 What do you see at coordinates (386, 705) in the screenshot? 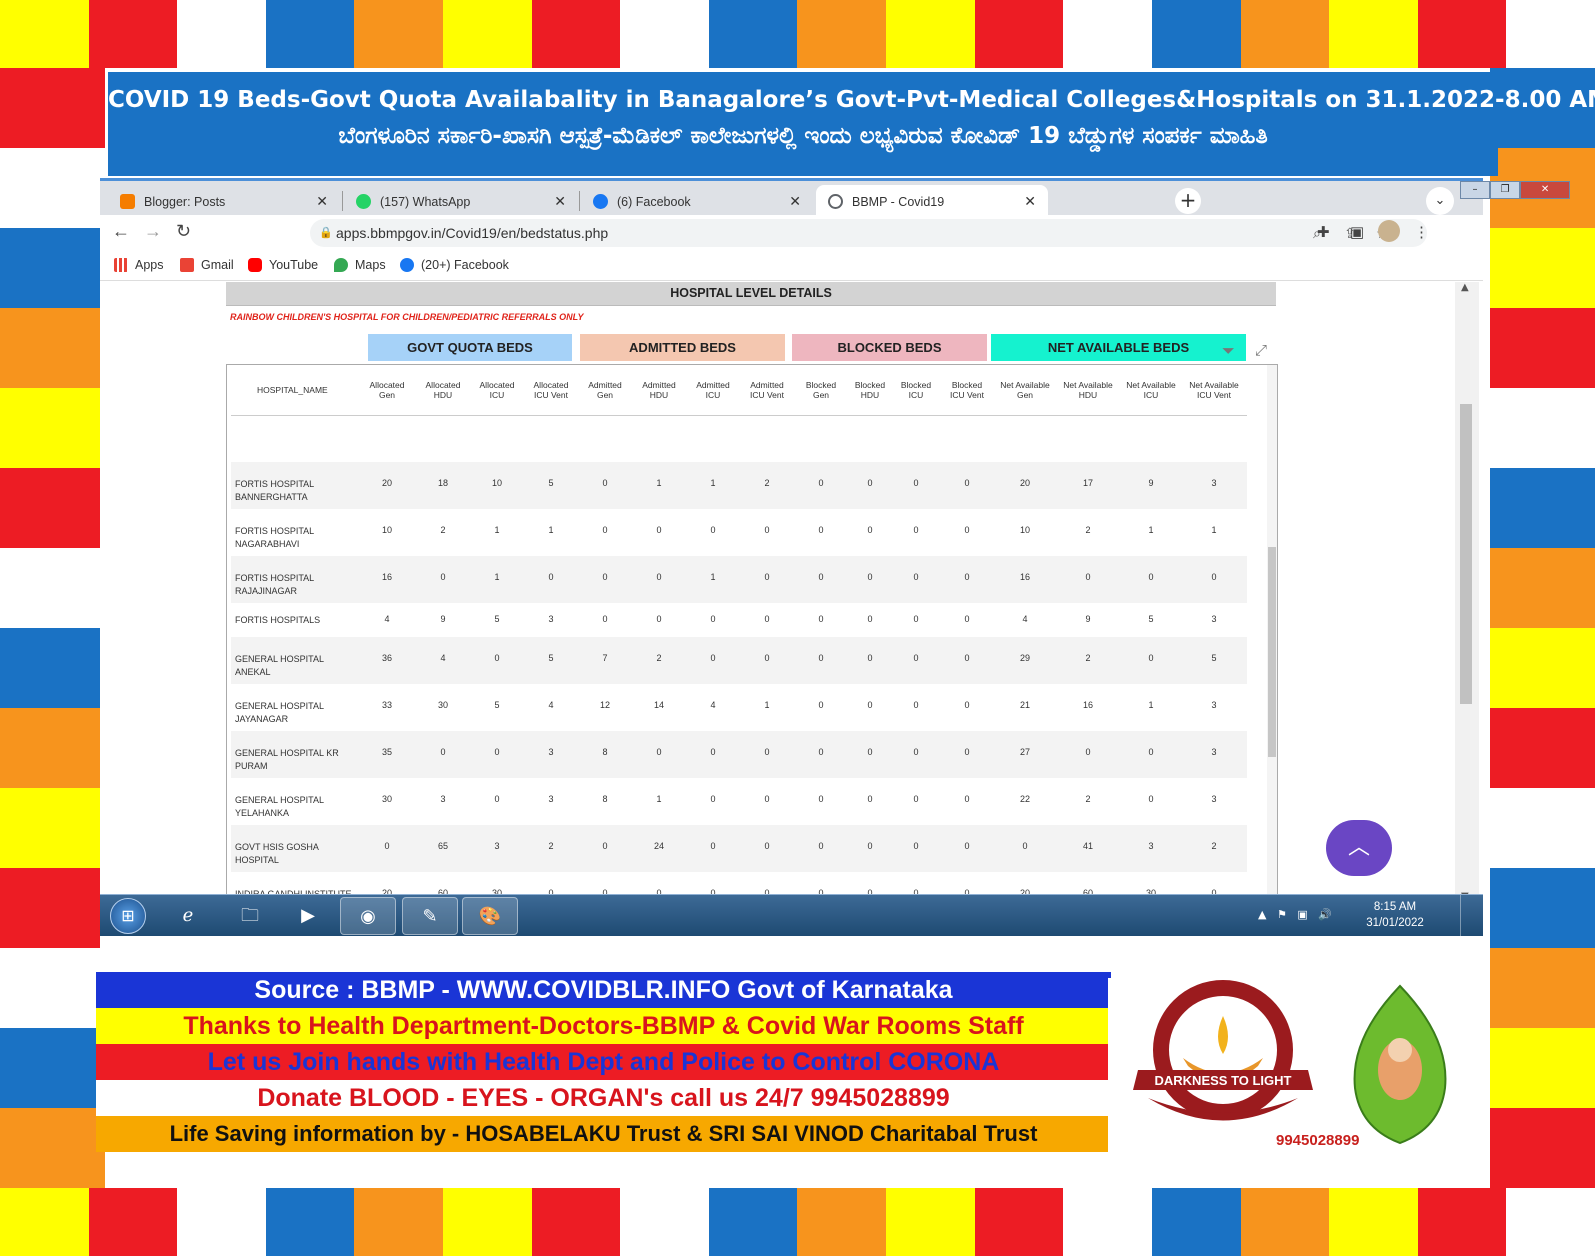
I see `bed-count-cell: 33` at bounding box center [386, 705].